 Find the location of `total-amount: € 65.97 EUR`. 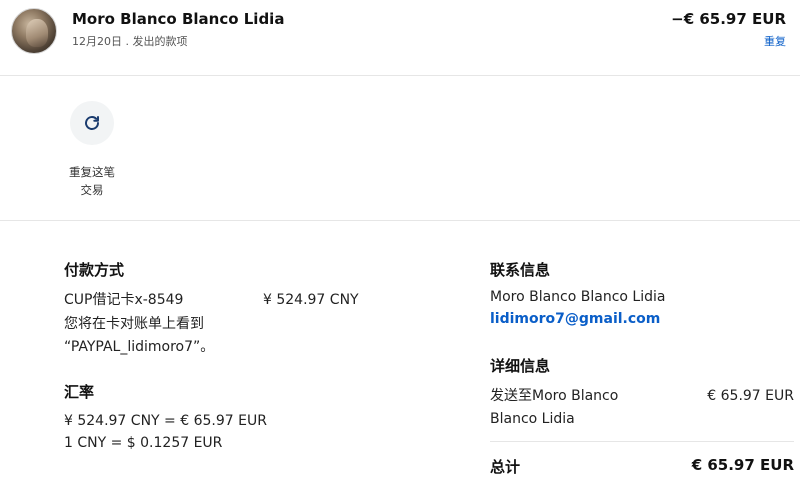

total-amount: € 65.97 EUR is located at coordinates (742, 465).